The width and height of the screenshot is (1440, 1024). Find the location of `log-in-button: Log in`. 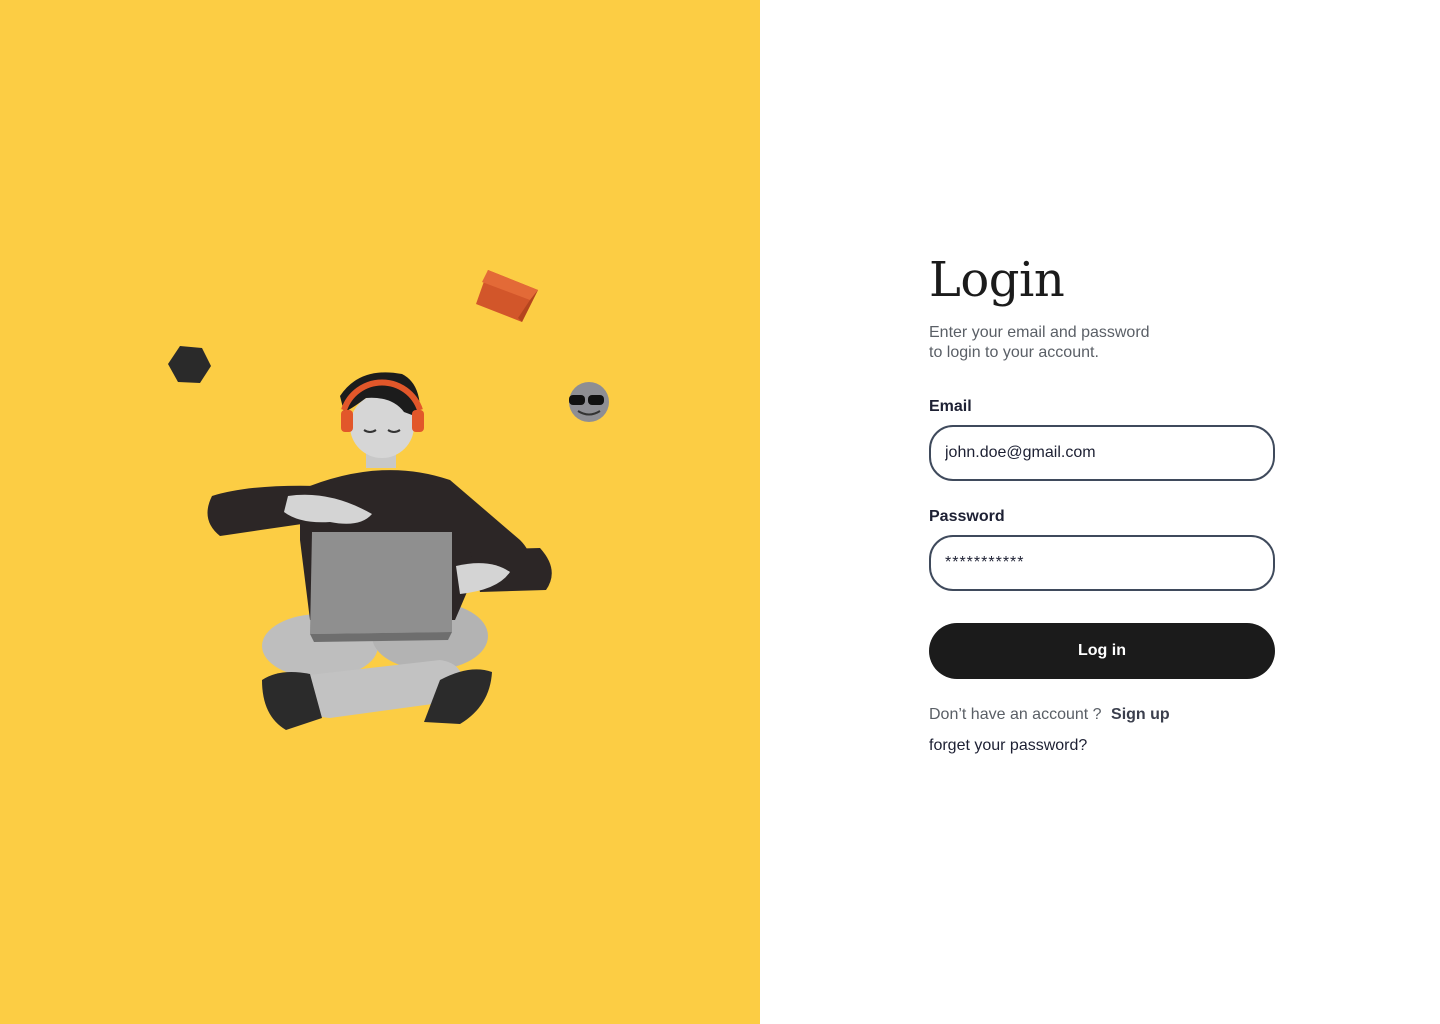

log-in-button: Log in is located at coordinates (1102, 651).